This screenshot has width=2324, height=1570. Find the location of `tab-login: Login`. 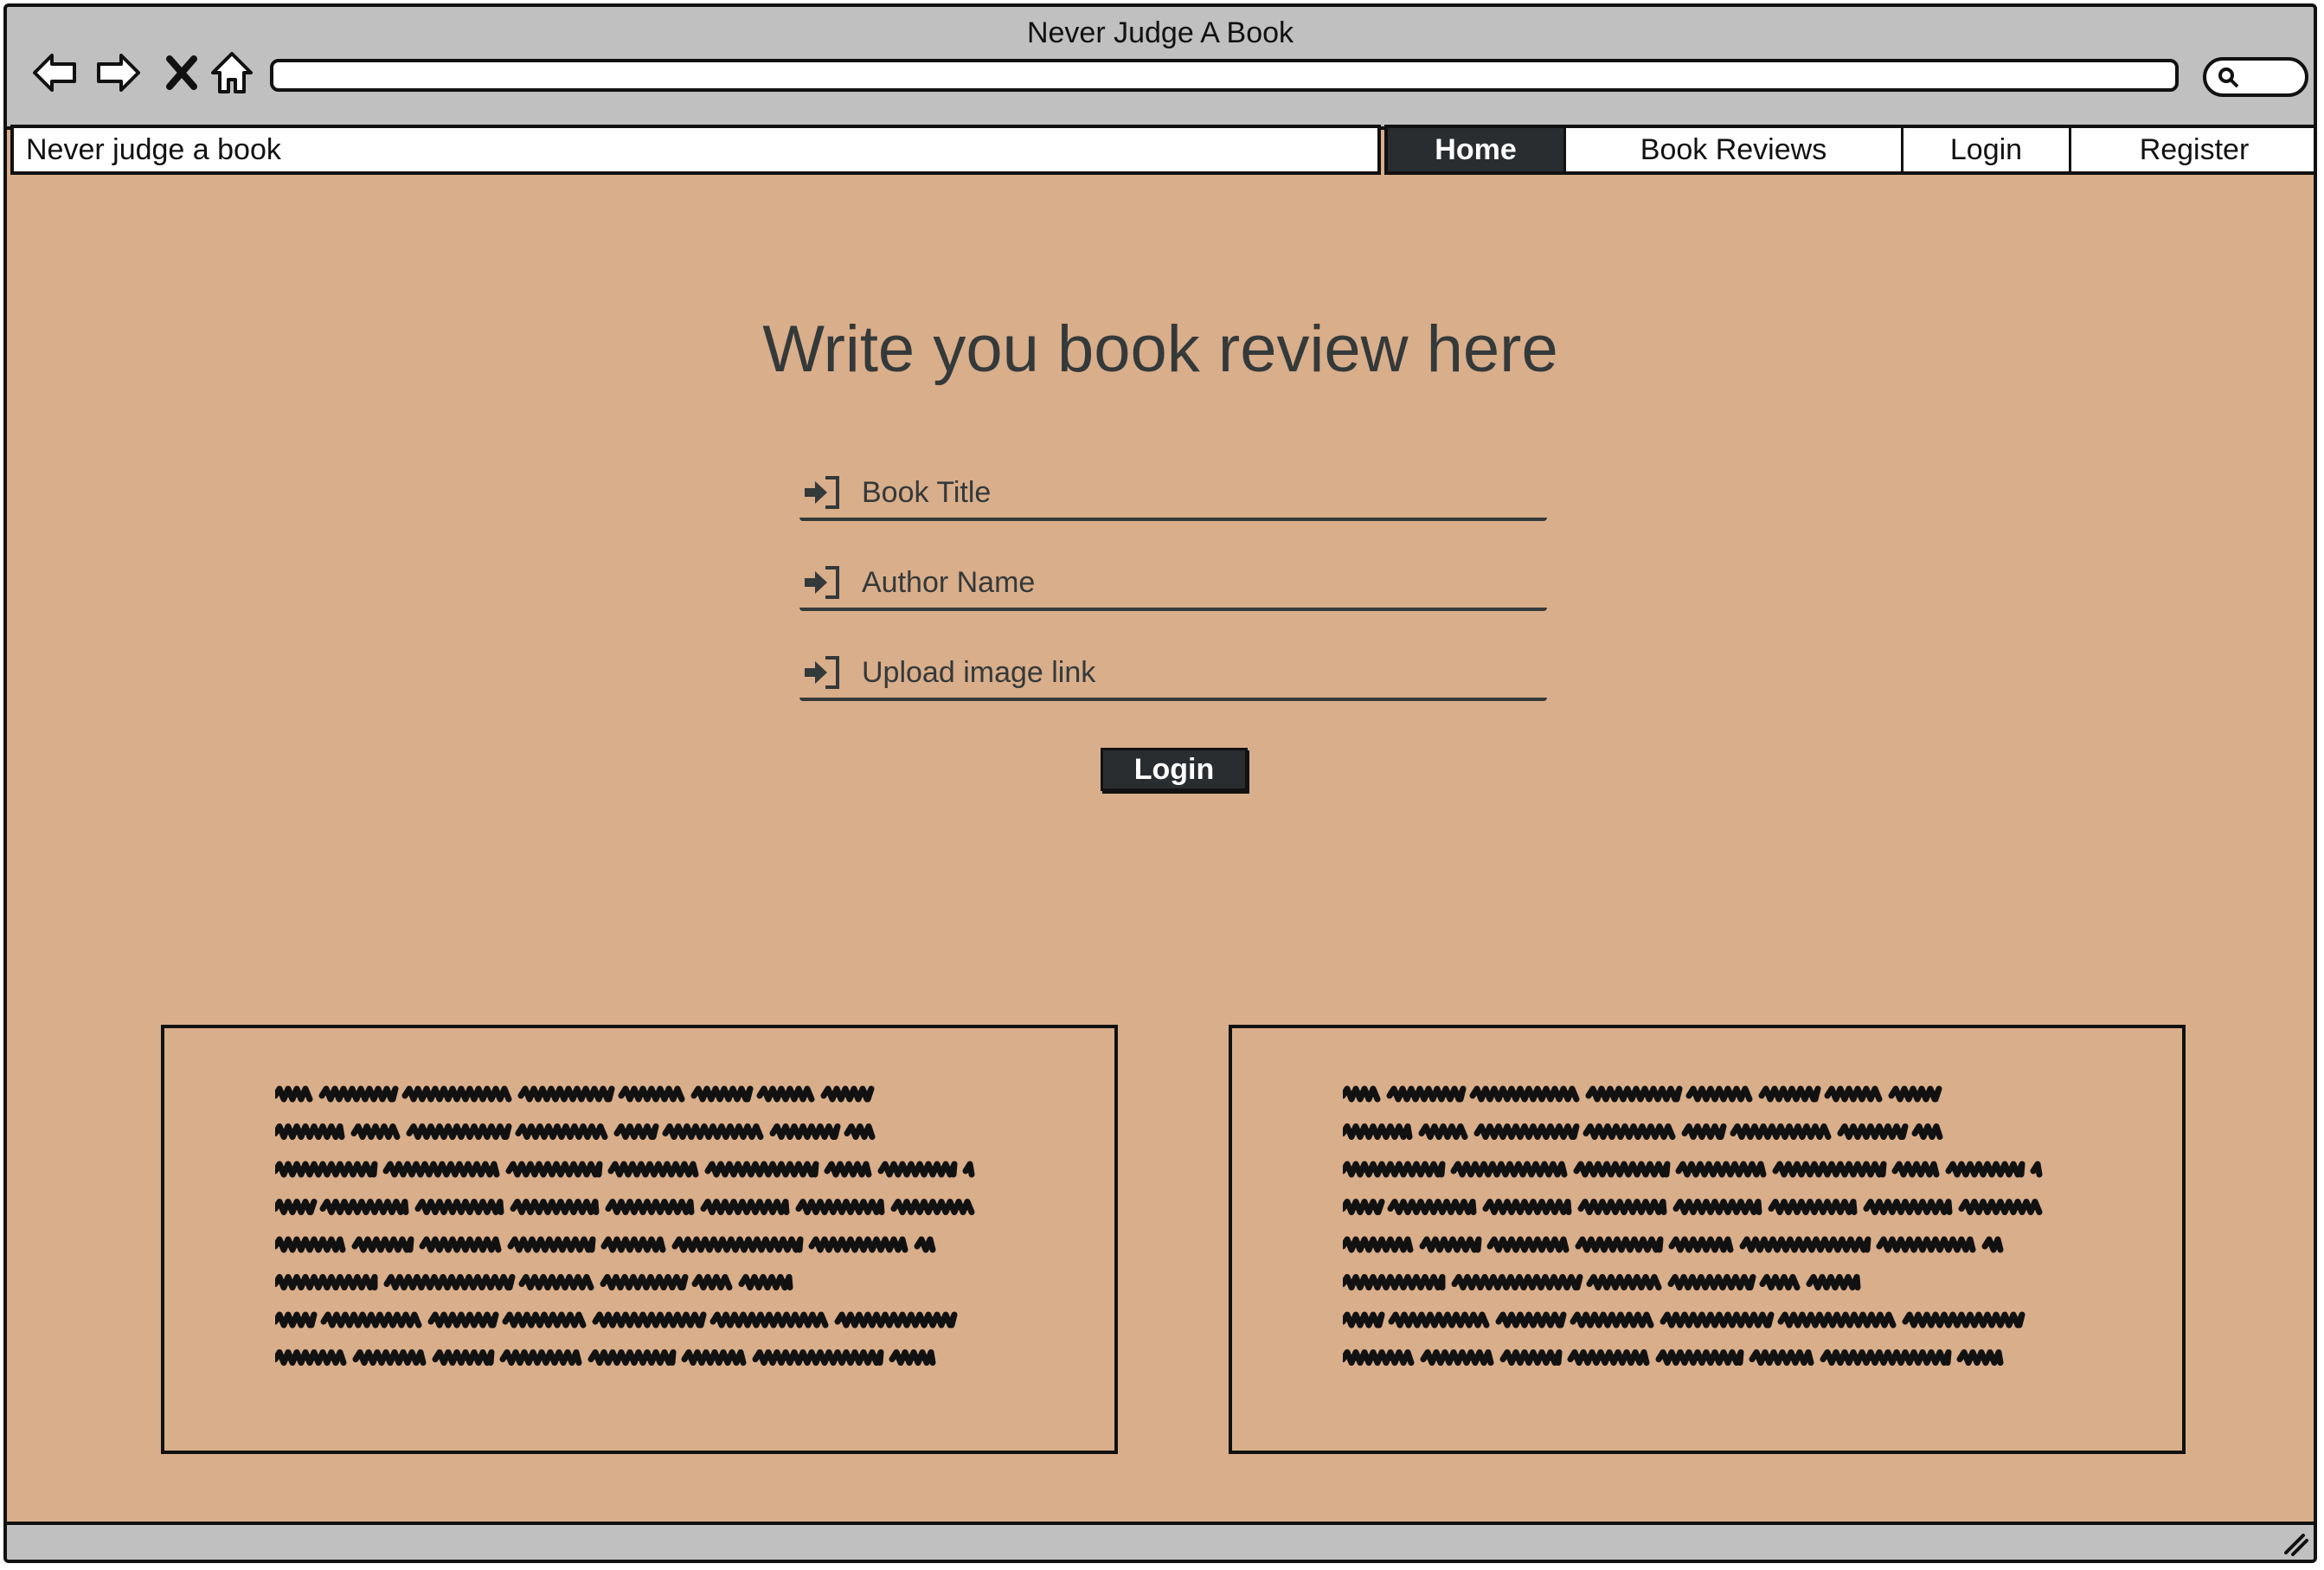

tab-login: Login is located at coordinates (1987, 149).